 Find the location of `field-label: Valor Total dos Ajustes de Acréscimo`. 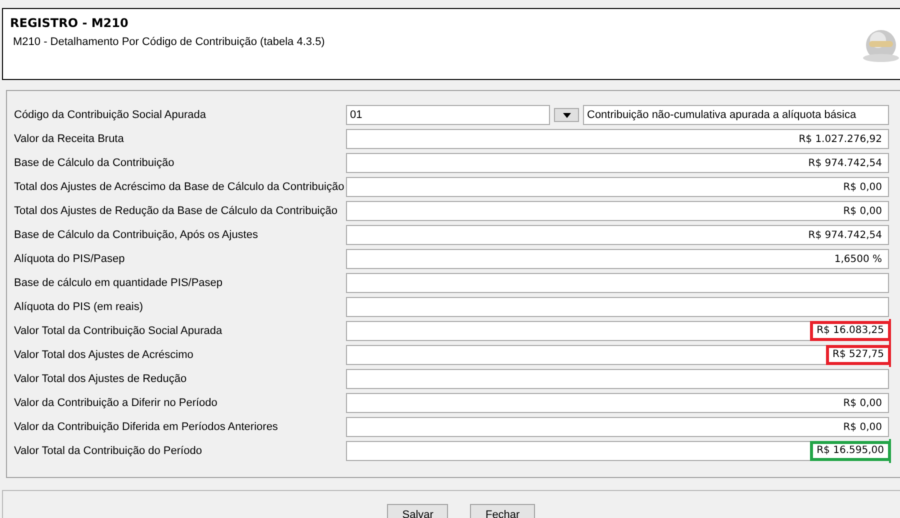

field-label: Valor Total dos Ajustes de Acréscimo is located at coordinates (103, 355).